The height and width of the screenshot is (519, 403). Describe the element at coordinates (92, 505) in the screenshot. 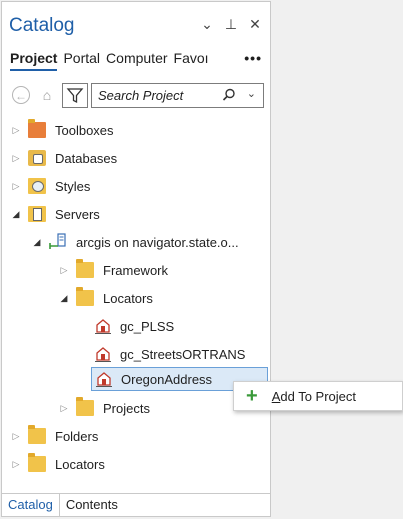

I see `tab-contents: Contents` at that location.